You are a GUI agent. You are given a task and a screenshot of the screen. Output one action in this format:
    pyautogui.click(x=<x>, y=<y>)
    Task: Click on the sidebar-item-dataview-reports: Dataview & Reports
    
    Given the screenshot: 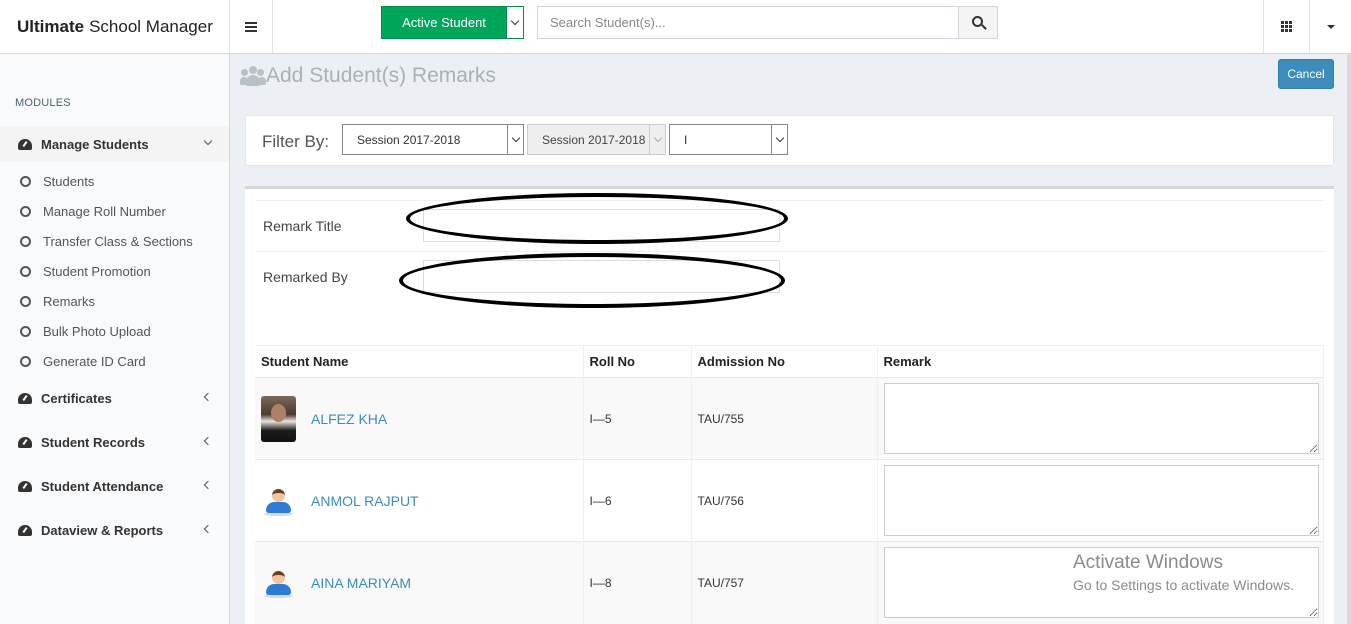 What is the action you would take?
    pyautogui.click(x=114, y=530)
    